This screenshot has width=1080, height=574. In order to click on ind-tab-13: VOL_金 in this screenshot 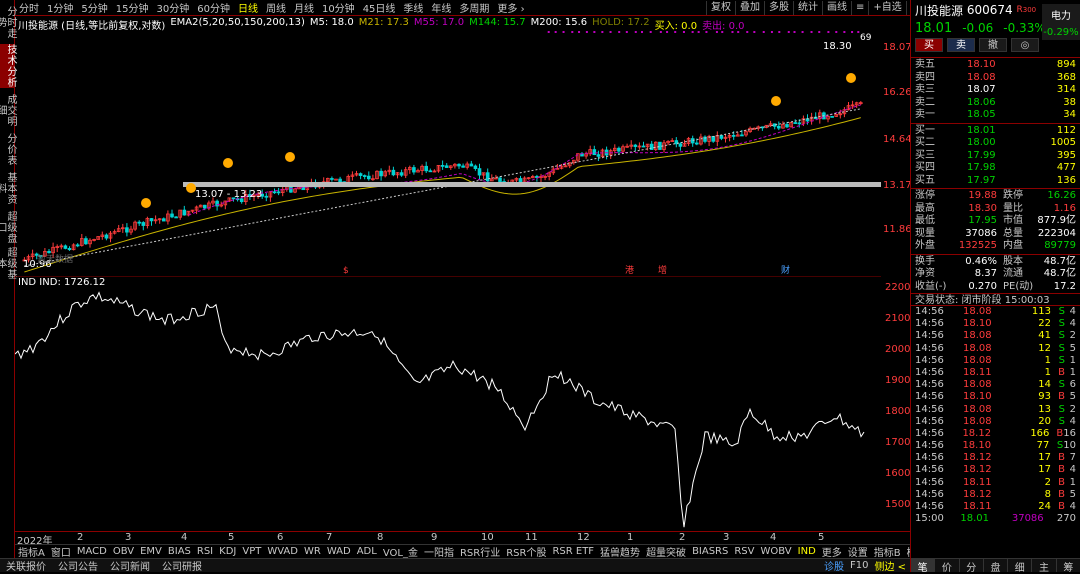, I will do `click(400, 551)`.